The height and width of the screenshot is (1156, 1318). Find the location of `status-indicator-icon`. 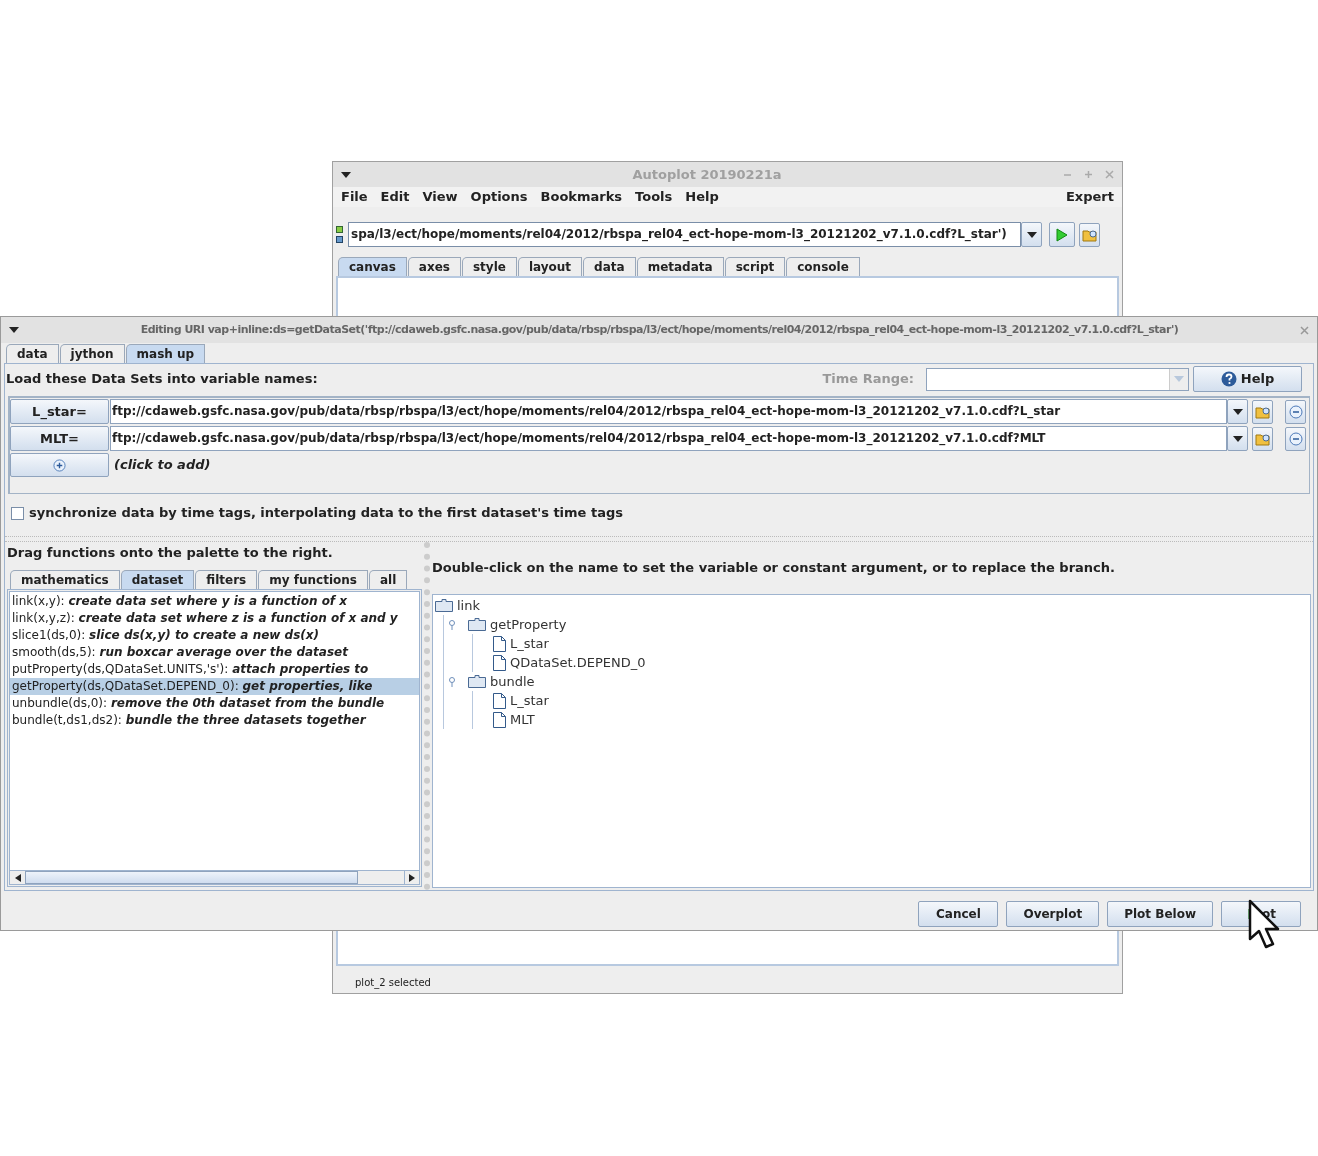

status-indicator-icon is located at coordinates (340, 234).